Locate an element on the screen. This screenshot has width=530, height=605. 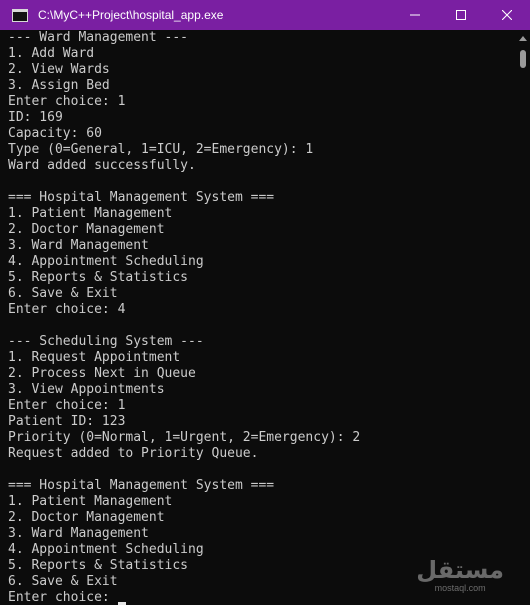
console-line: 1. Request Appointment is located at coordinates (94, 357).